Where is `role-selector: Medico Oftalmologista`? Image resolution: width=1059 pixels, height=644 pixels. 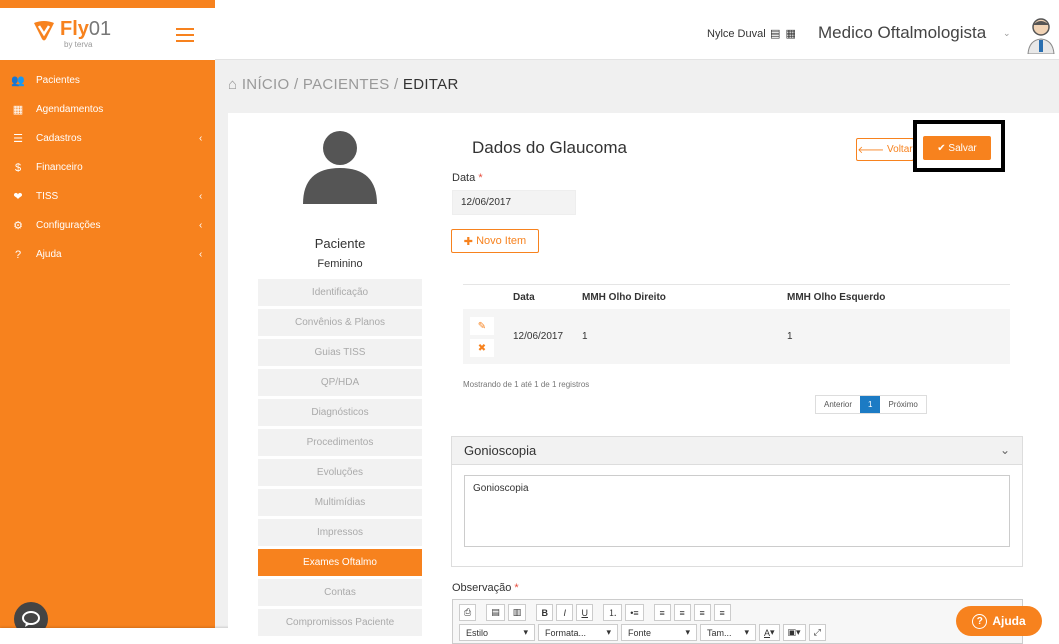 role-selector: Medico Oftalmologista is located at coordinates (902, 33).